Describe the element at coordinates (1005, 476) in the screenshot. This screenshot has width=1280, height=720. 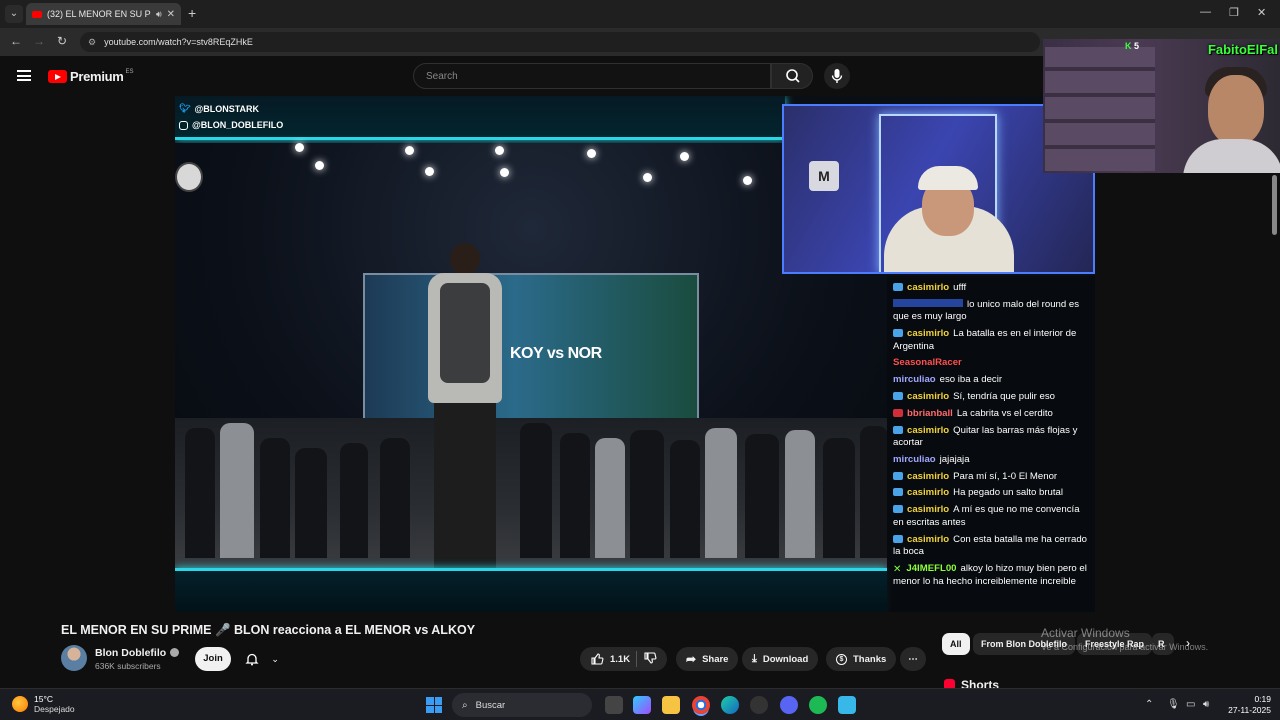
I see `chat-text: Para mí sí, 1-0 El Menor` at that location.